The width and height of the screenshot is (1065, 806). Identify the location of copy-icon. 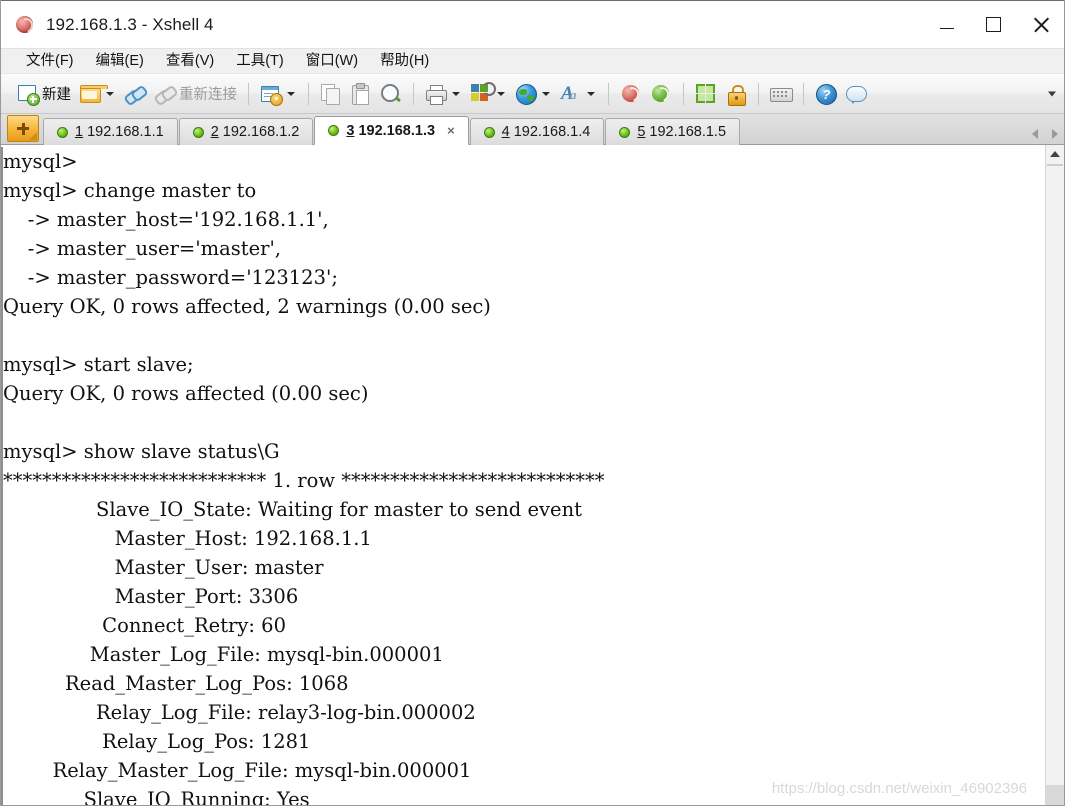
(331, 94).